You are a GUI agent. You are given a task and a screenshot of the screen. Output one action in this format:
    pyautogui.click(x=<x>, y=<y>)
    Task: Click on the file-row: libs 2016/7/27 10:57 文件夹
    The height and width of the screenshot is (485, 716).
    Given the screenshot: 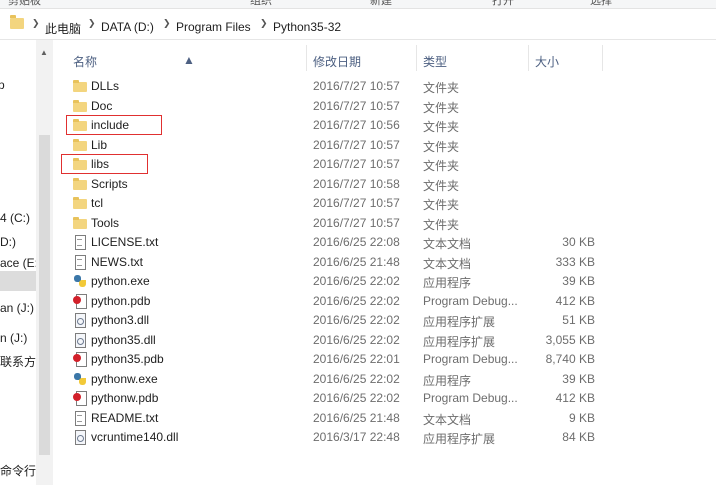 What is the action you would take?
    pyautogui.click(x=335, y=164)
    